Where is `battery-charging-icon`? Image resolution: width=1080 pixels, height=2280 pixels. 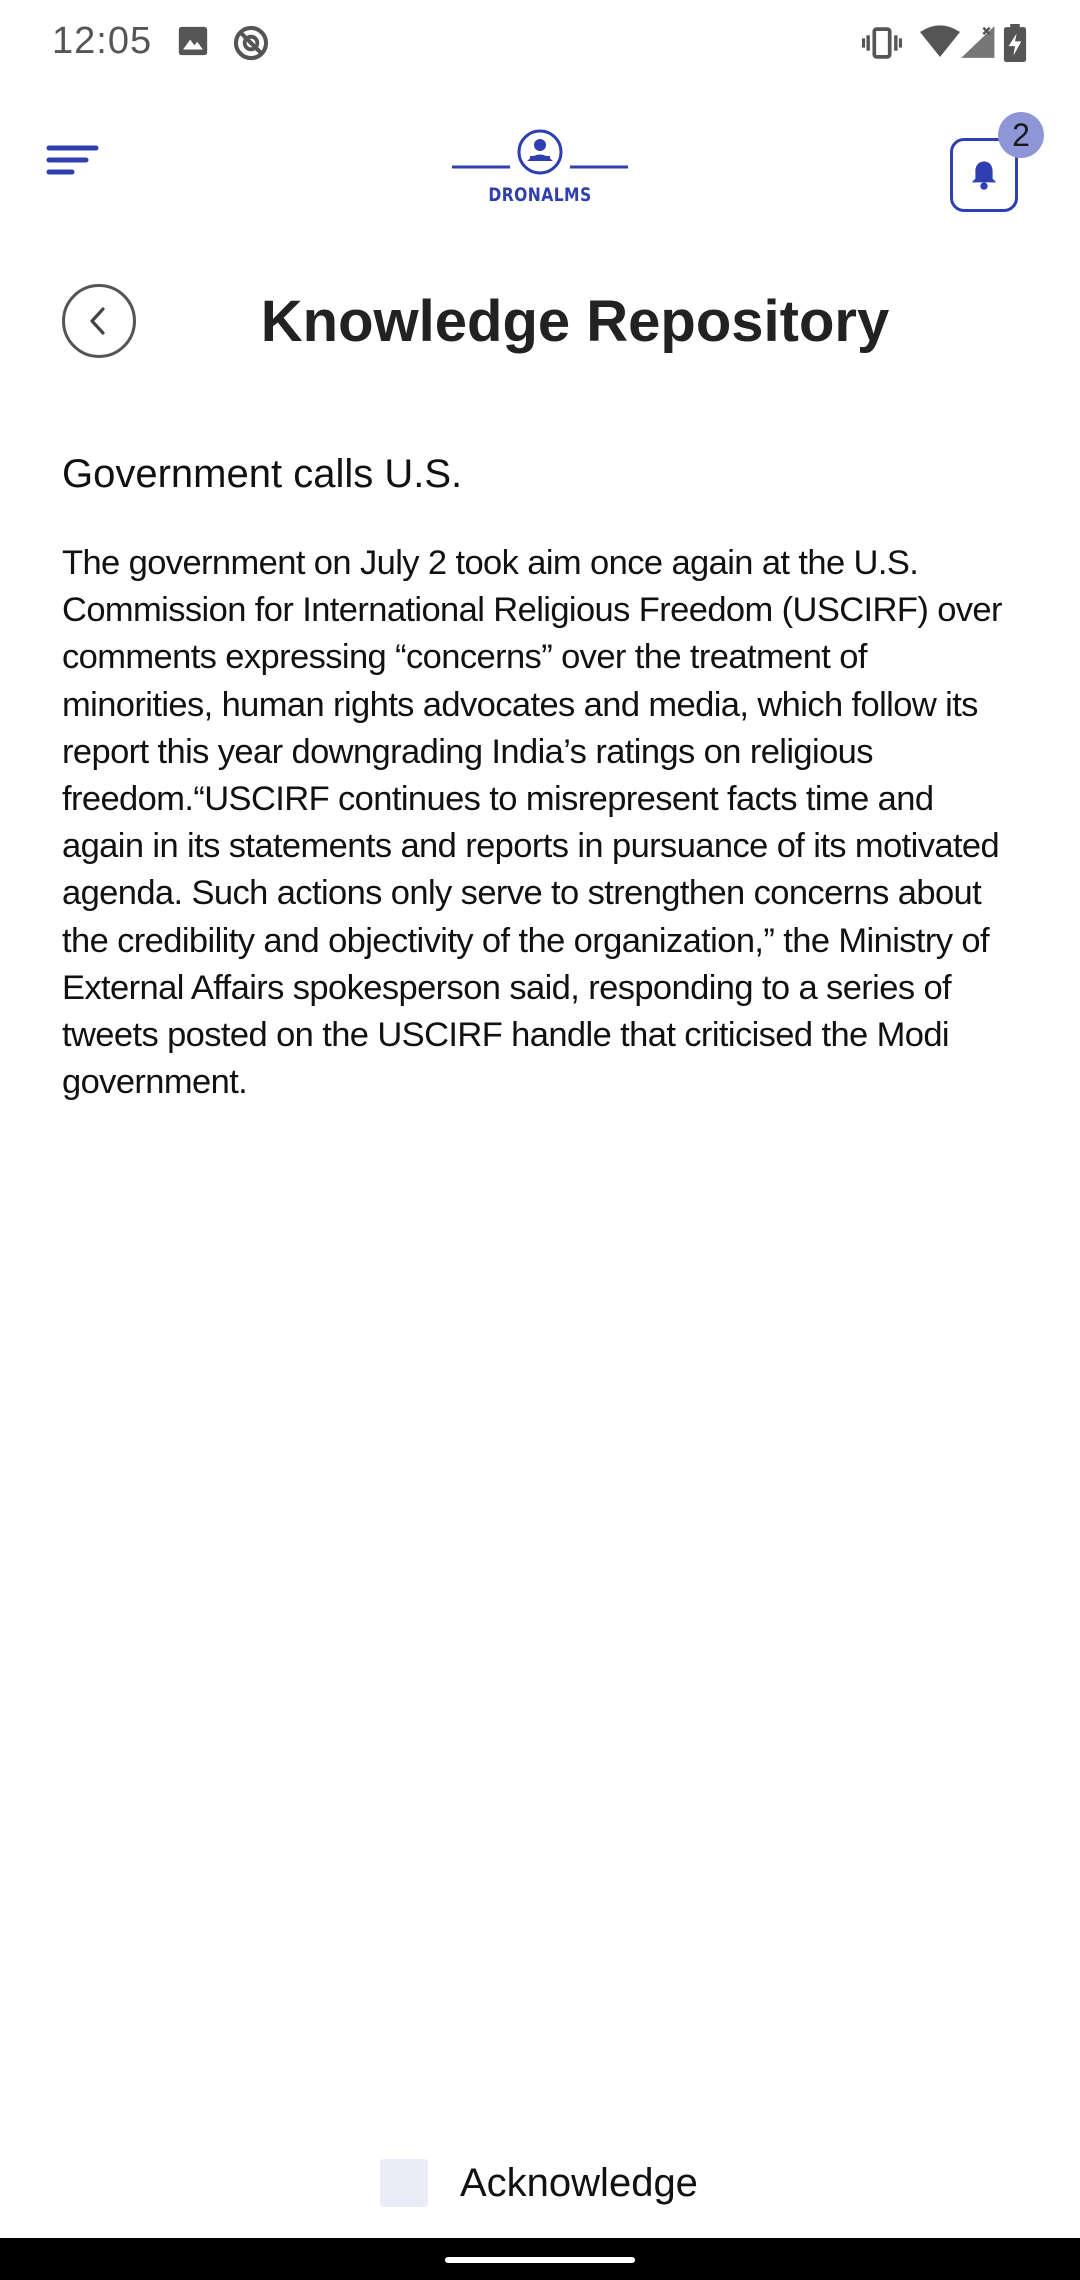 battery-charging-icon is located at coordinates (1015, 43).